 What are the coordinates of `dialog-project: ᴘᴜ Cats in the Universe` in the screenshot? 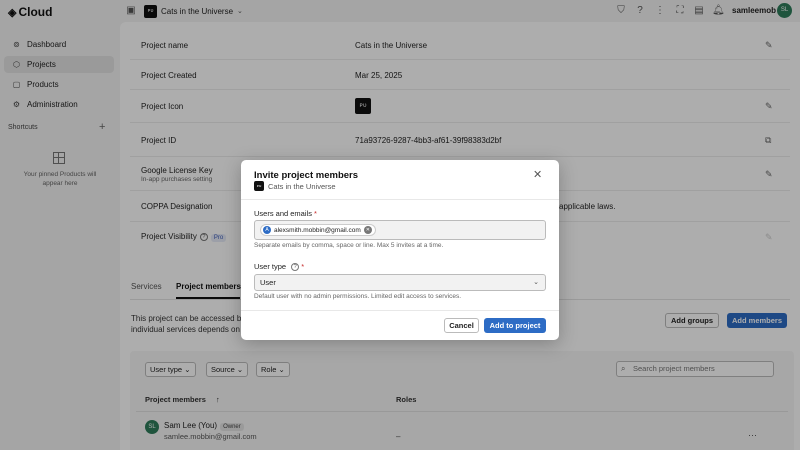 It's located at (295, 186).